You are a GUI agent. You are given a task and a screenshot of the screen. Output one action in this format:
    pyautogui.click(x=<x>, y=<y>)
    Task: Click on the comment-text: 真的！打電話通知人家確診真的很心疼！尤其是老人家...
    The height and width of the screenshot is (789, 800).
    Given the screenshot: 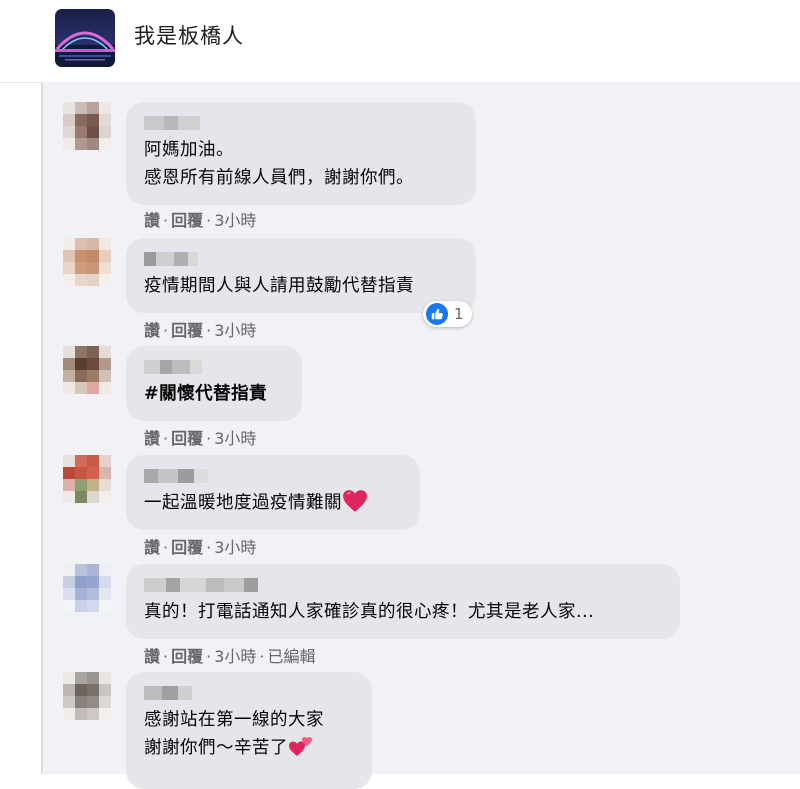 What is the action you would take?
    pyautogui.click(x=369, y=612)
    